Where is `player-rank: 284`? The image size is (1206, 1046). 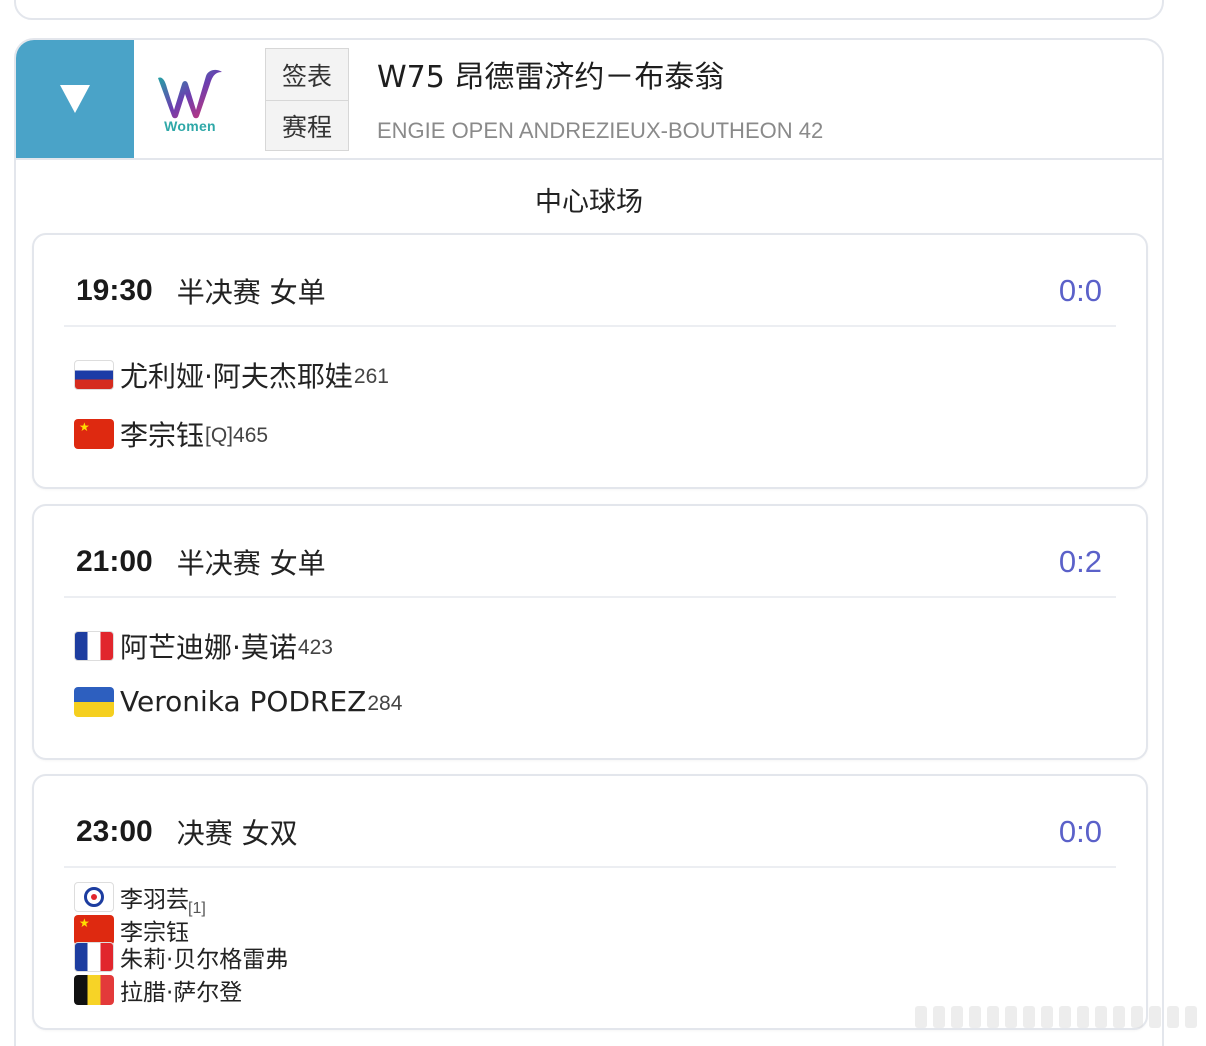
player-rank: 284 is located at coordinates (385, 703).